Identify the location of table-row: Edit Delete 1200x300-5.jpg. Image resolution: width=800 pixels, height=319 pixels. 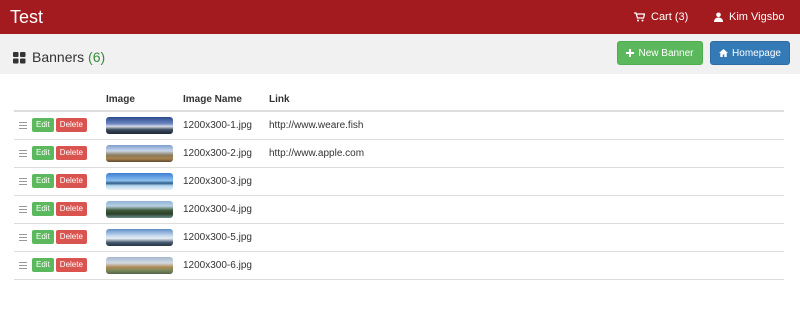
(399, 237).